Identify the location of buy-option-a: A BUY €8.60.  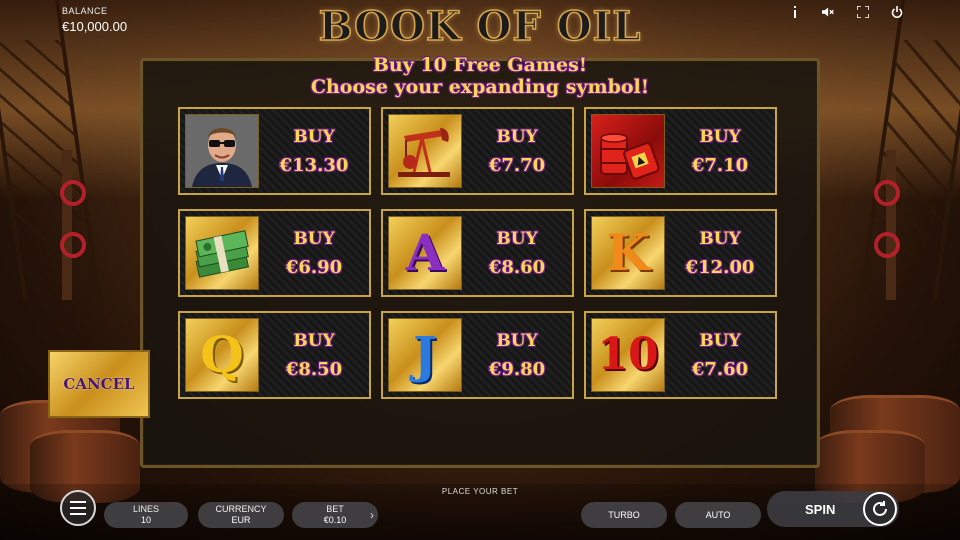
(477, 253).